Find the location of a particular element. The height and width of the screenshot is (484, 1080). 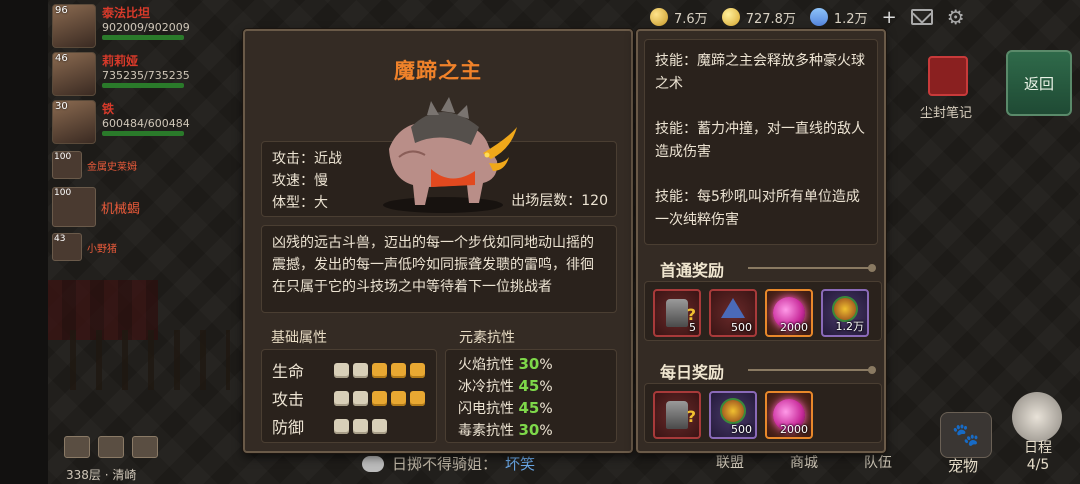

minion-level: 43 is located at coordinates (60, 239).